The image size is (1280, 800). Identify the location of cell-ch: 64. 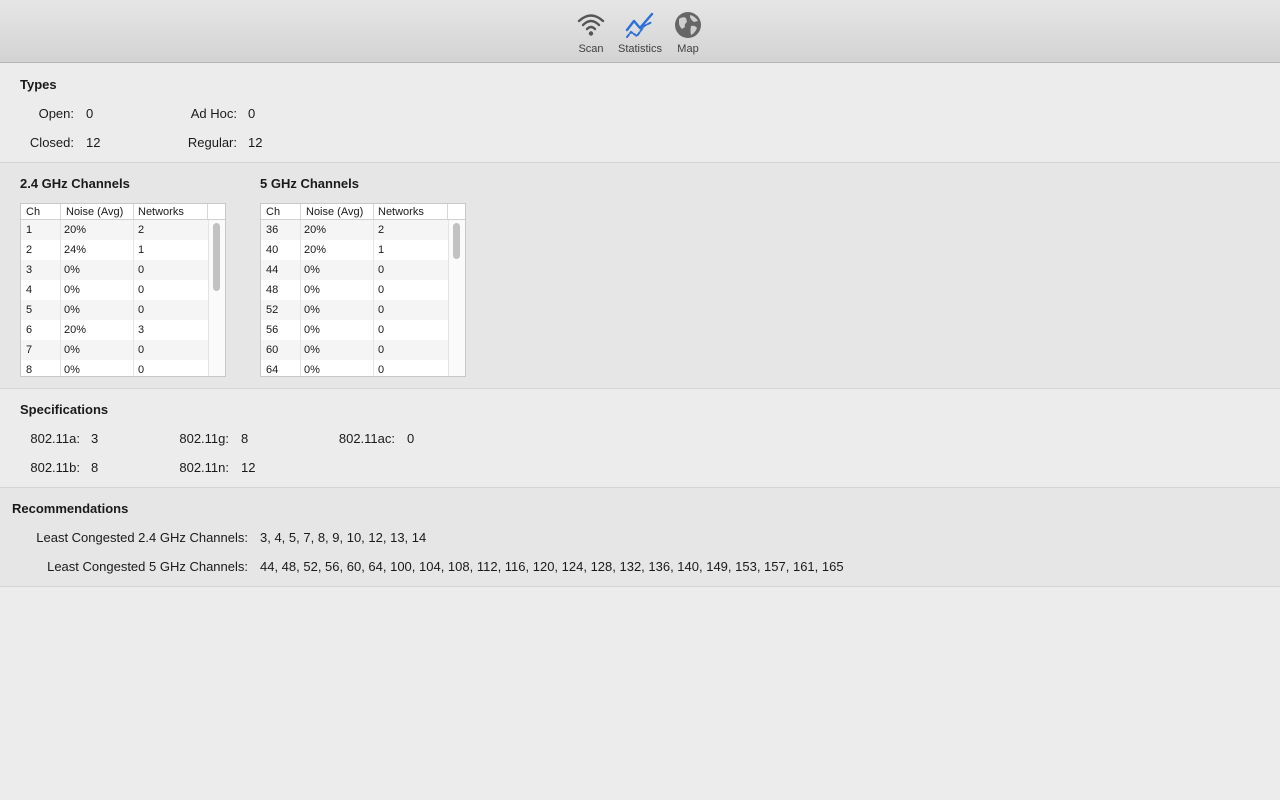
(272, 370).